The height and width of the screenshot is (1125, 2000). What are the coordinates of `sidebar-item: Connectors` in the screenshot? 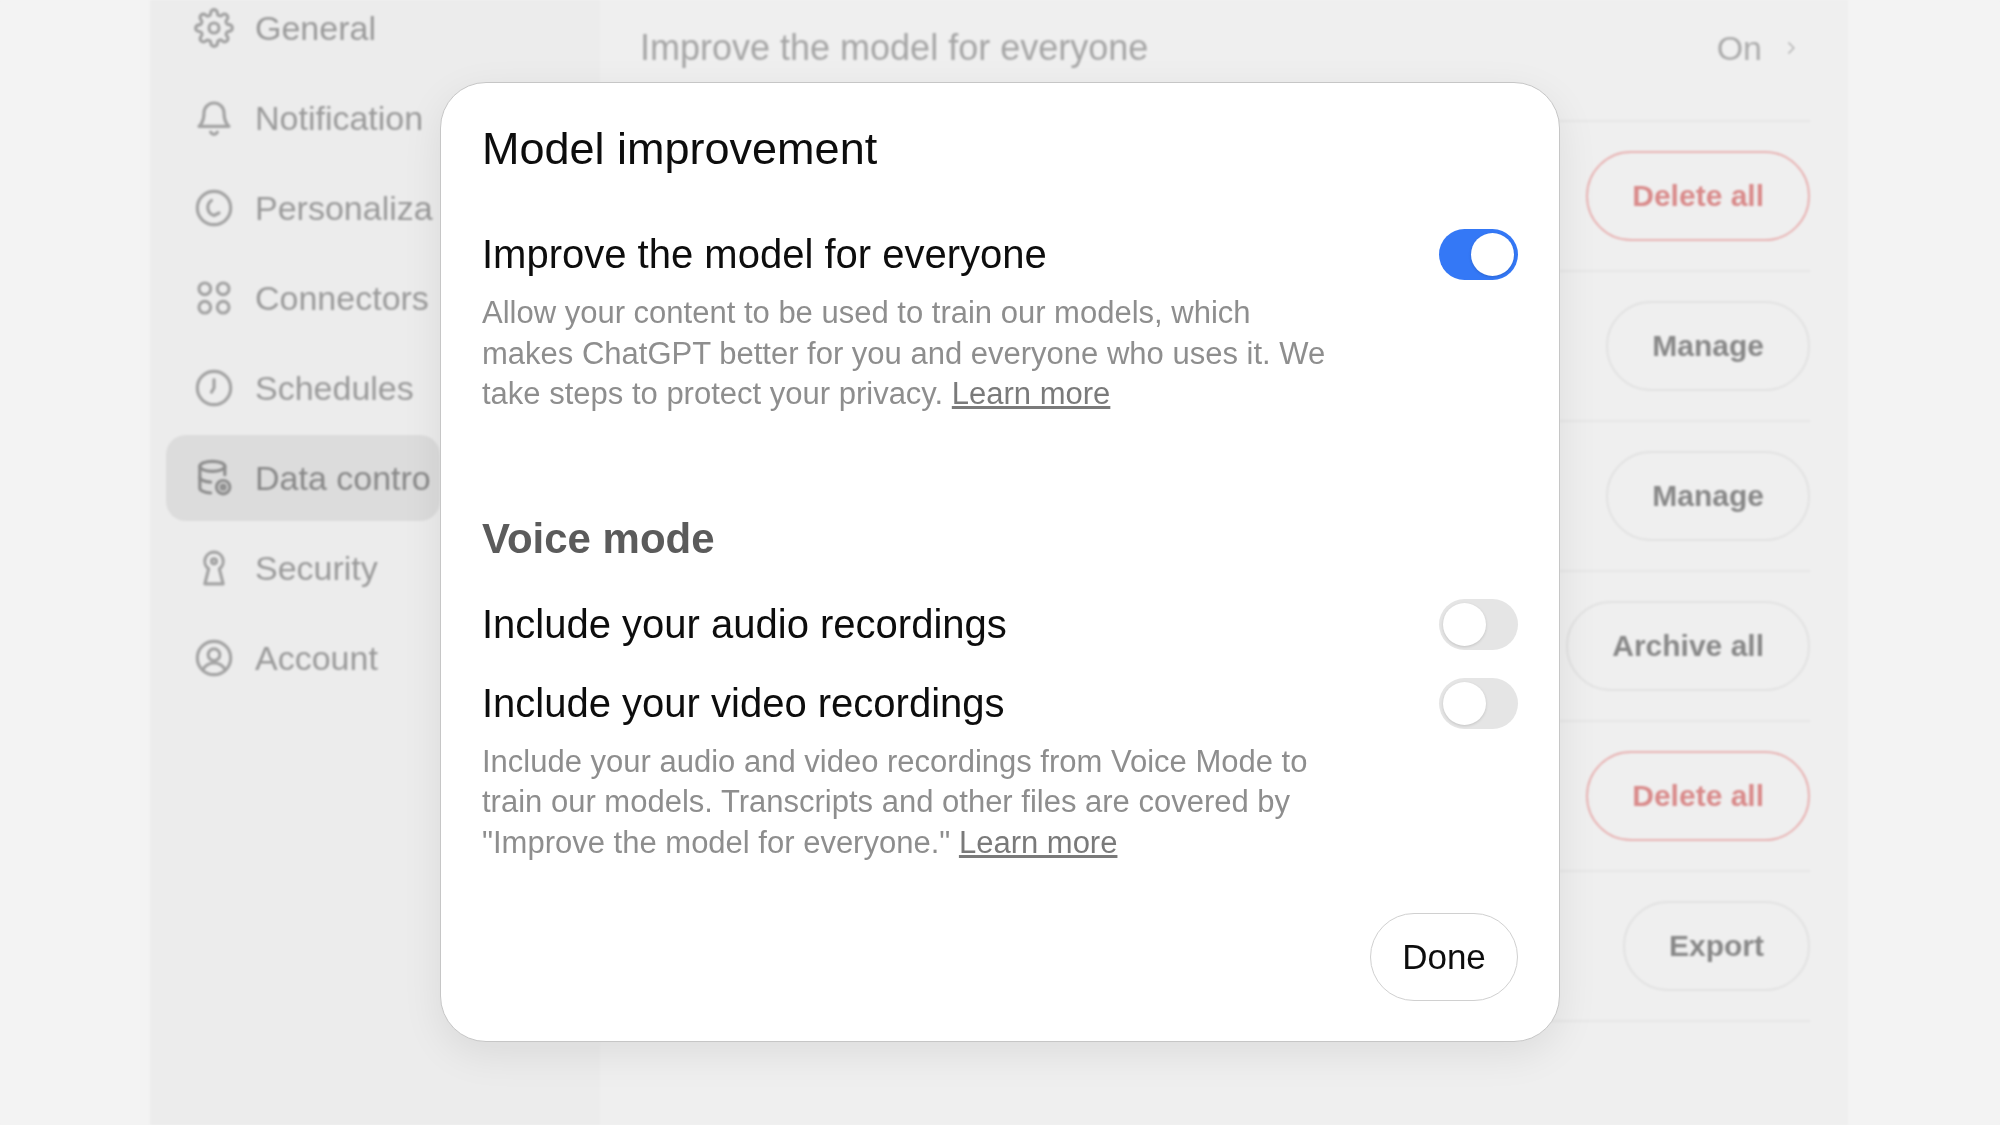 It's located at (303, 298).